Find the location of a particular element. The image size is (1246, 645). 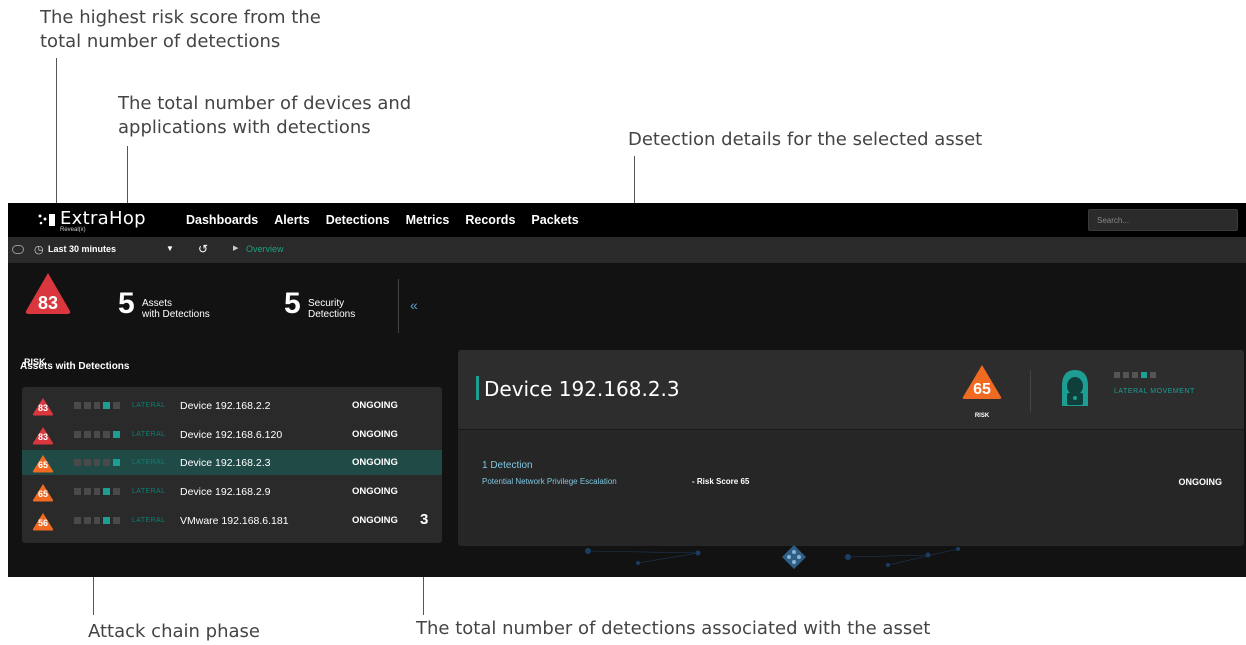

asset-row: 83 LATERAL Device 192.168.2.2 ONGOING is located at coordinates (232, 405).